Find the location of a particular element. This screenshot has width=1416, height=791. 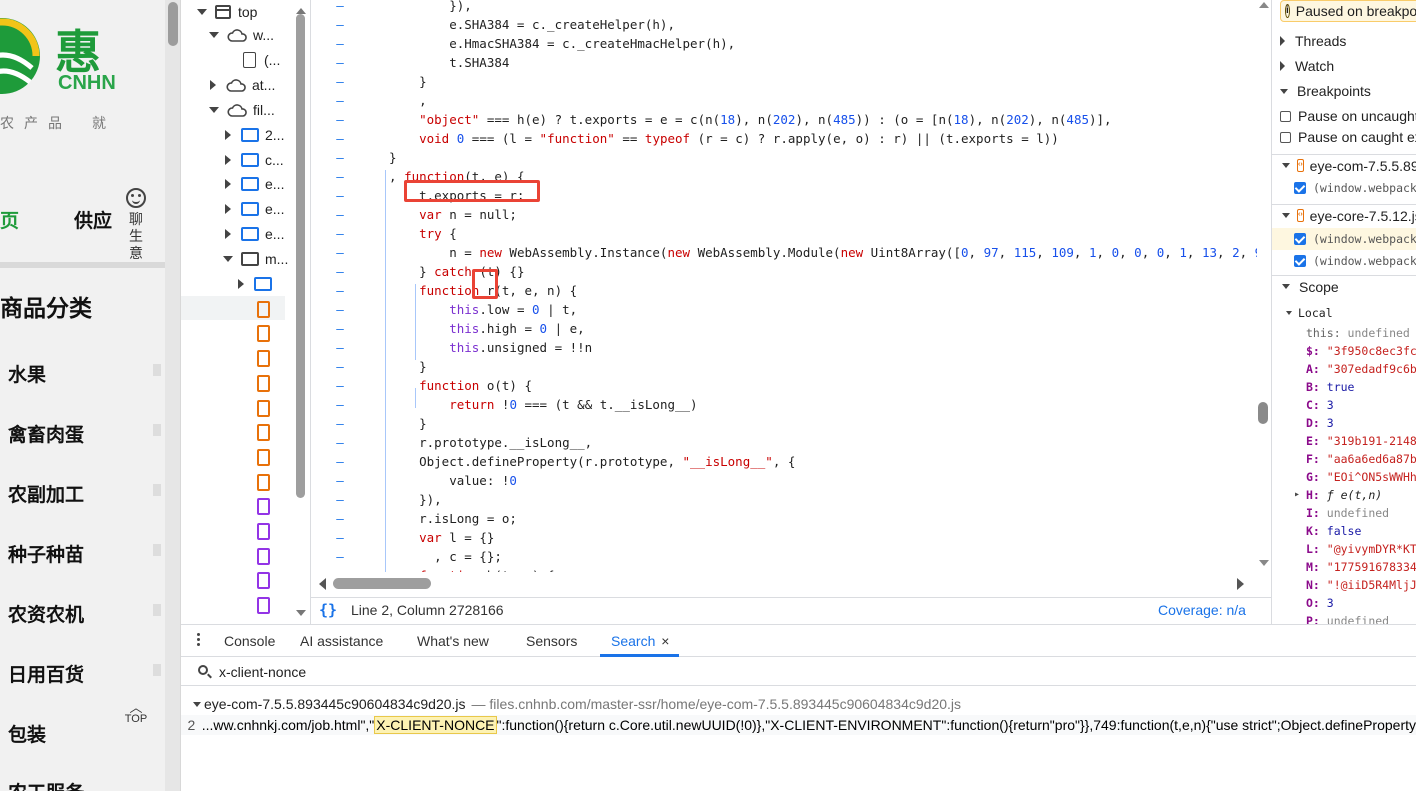

tab-search: Search × is located at coordinates (640, 641).